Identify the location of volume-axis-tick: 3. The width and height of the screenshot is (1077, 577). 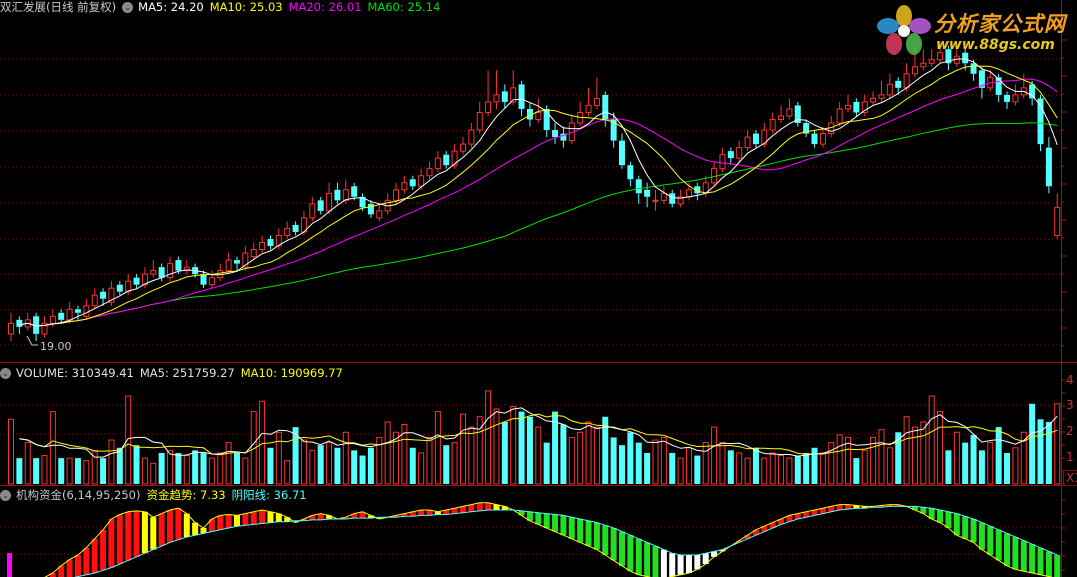
(1070, 405).